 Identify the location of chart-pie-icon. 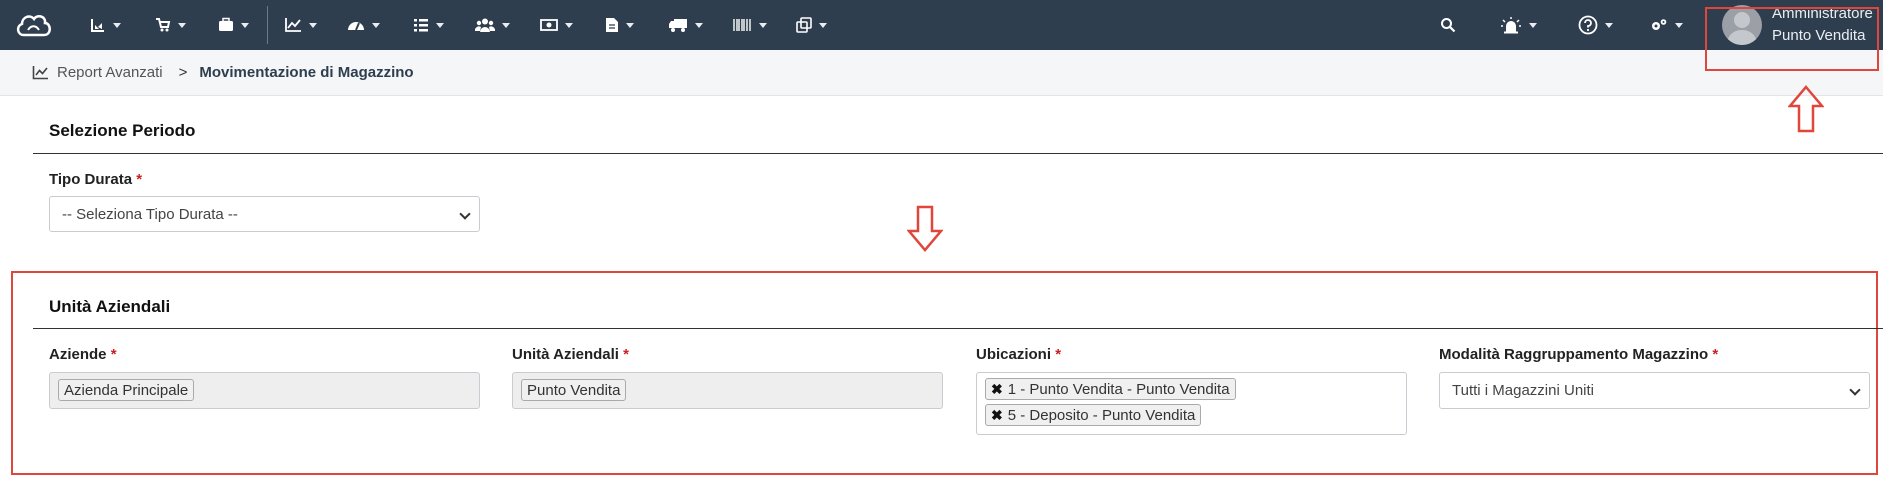
(97, 25).